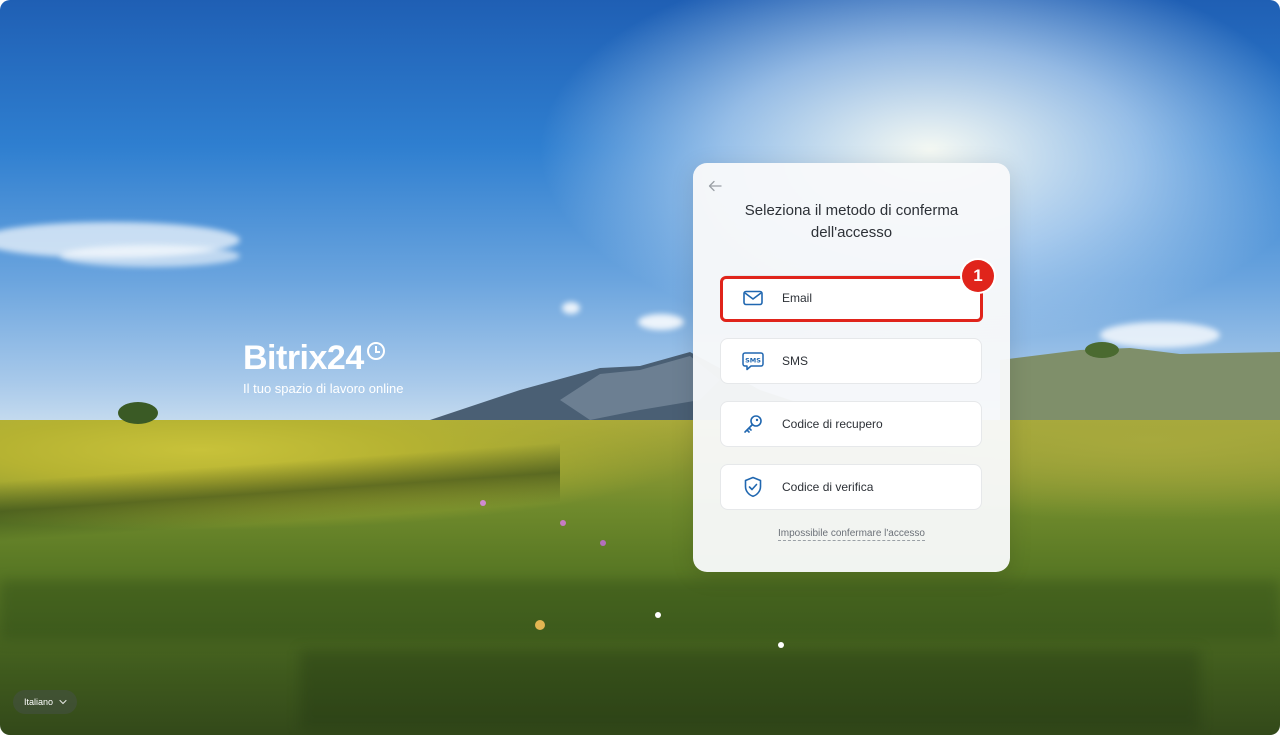  Describe the element at coordinates (375, 351) in the screenshot. I see `clock-icon` at that location.